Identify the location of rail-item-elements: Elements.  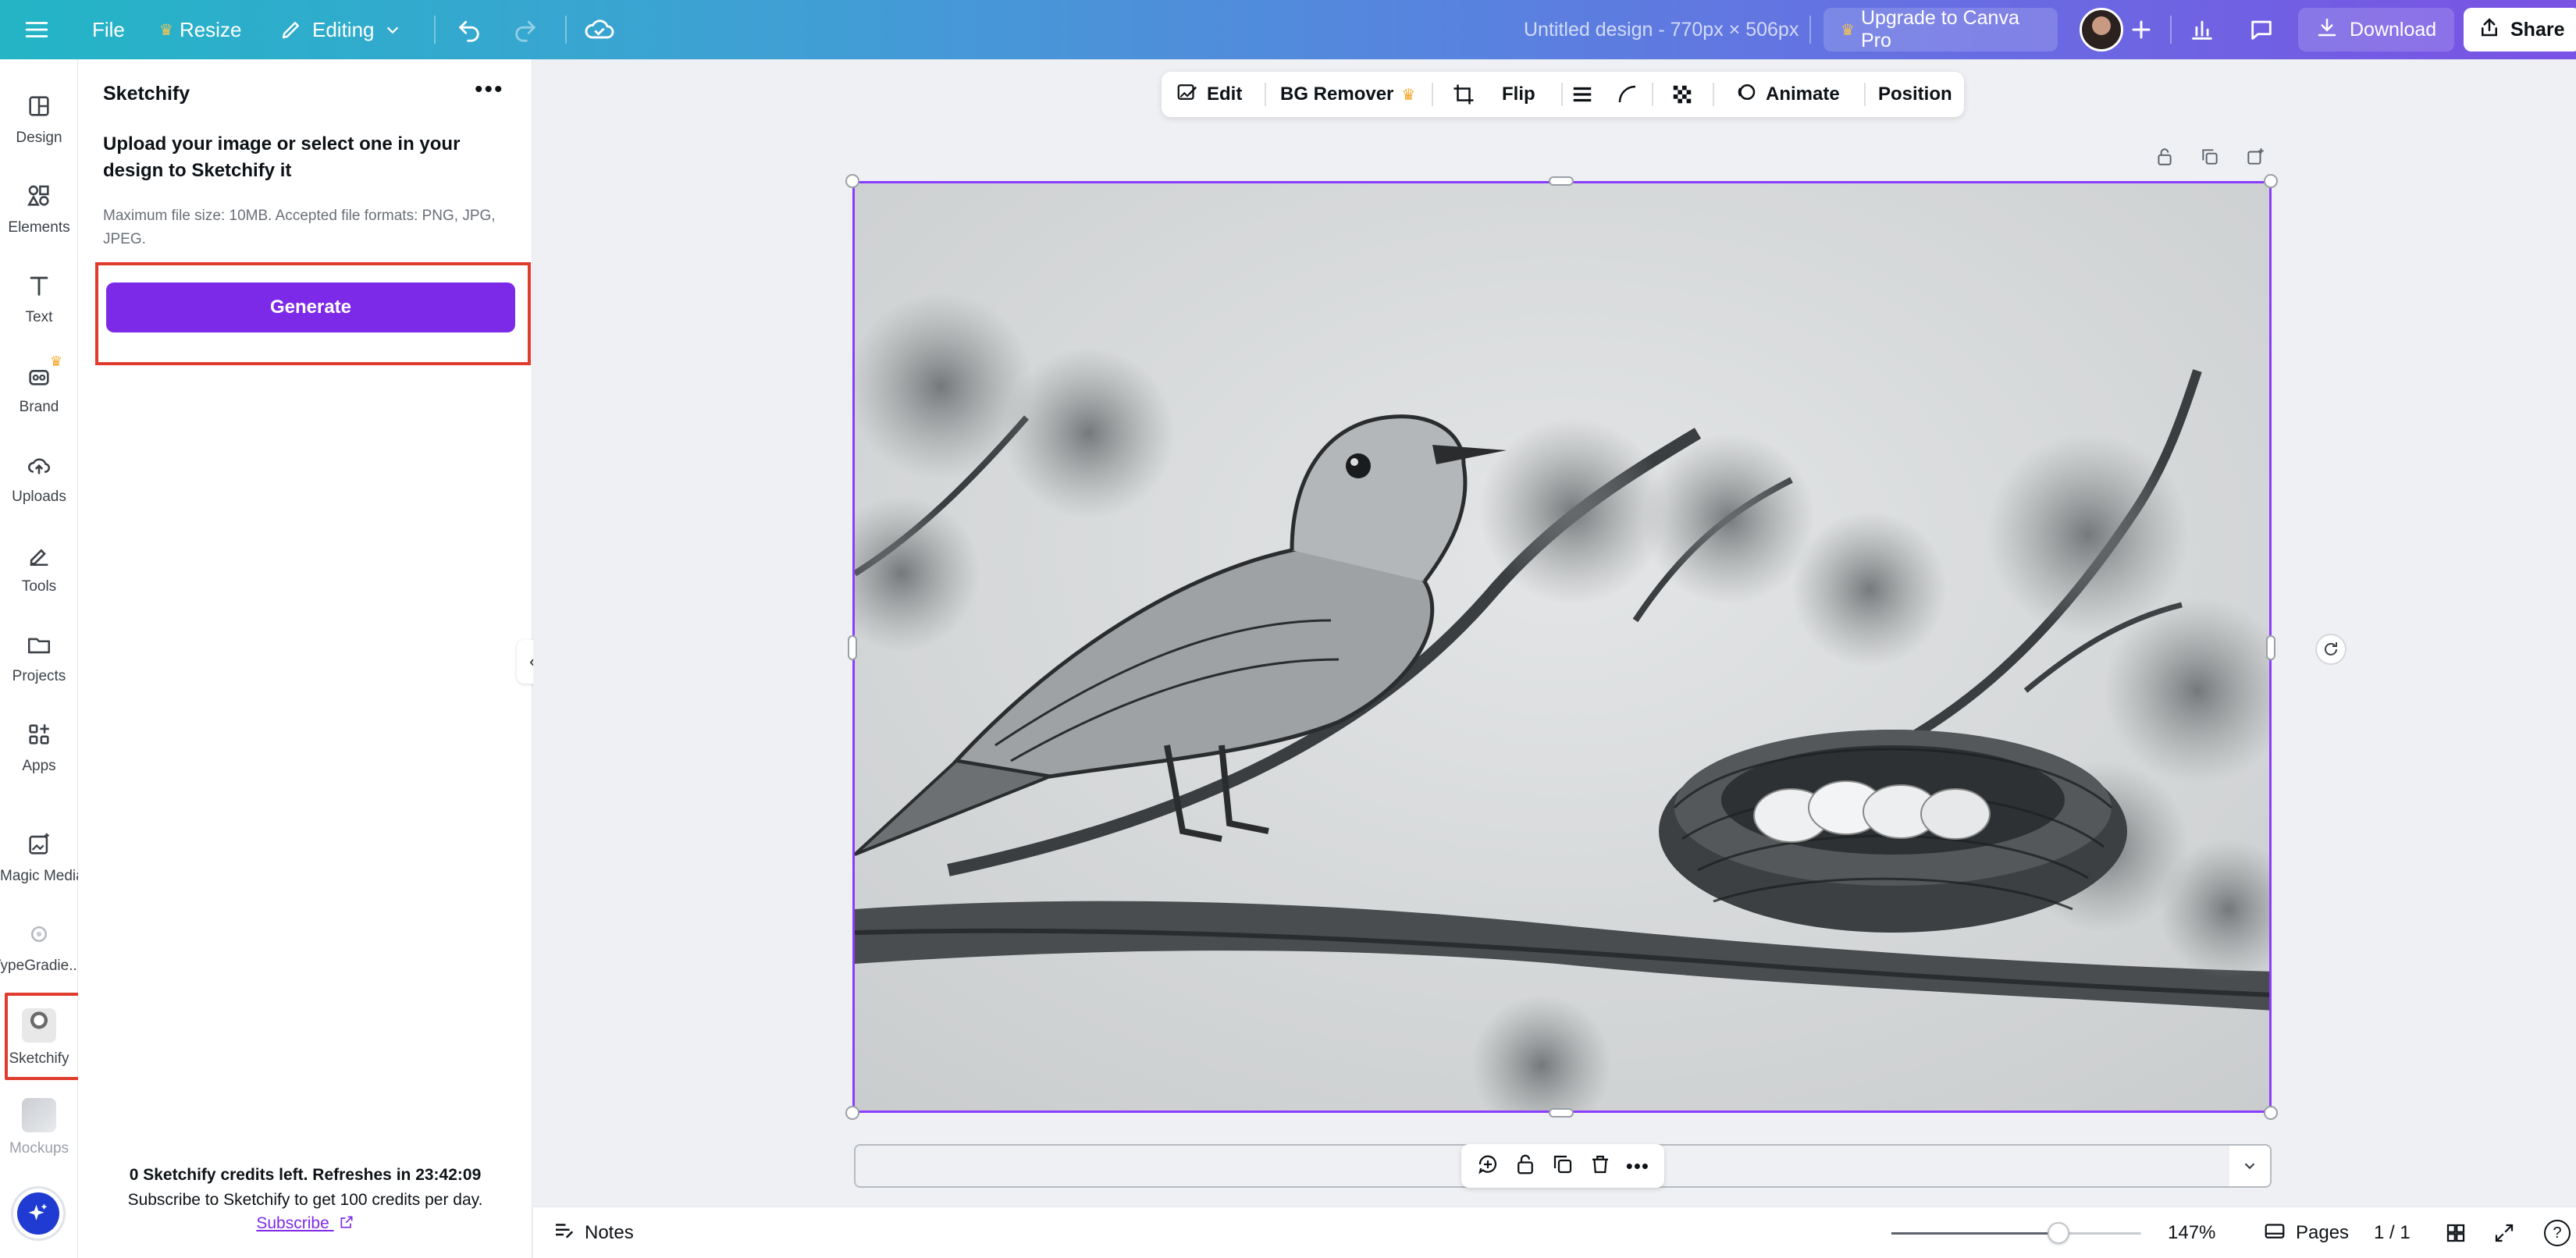
(39, 211).